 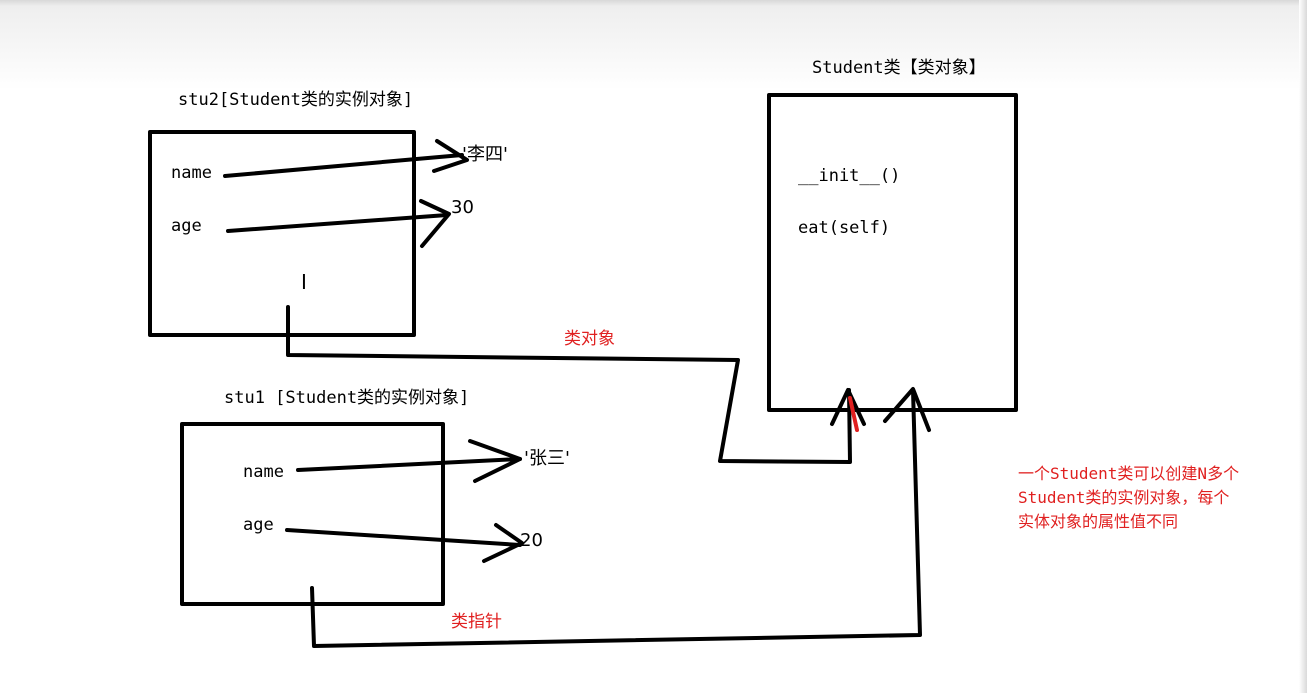 What do you see at coordinates (531, 540) in the screenshot?
I see `stu1-age-value: 20` at bounding box center [531, 540].